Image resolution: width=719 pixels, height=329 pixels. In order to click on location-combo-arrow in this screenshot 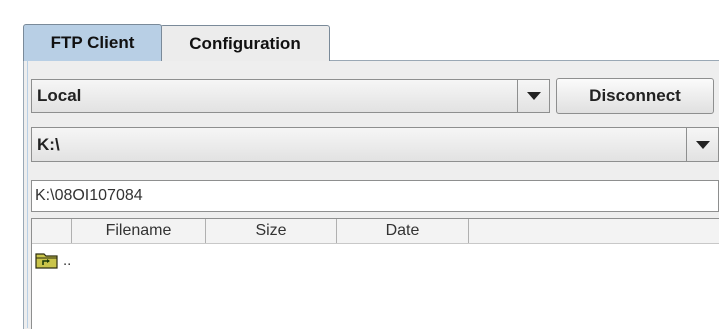, I will do `click(533, 96)`.